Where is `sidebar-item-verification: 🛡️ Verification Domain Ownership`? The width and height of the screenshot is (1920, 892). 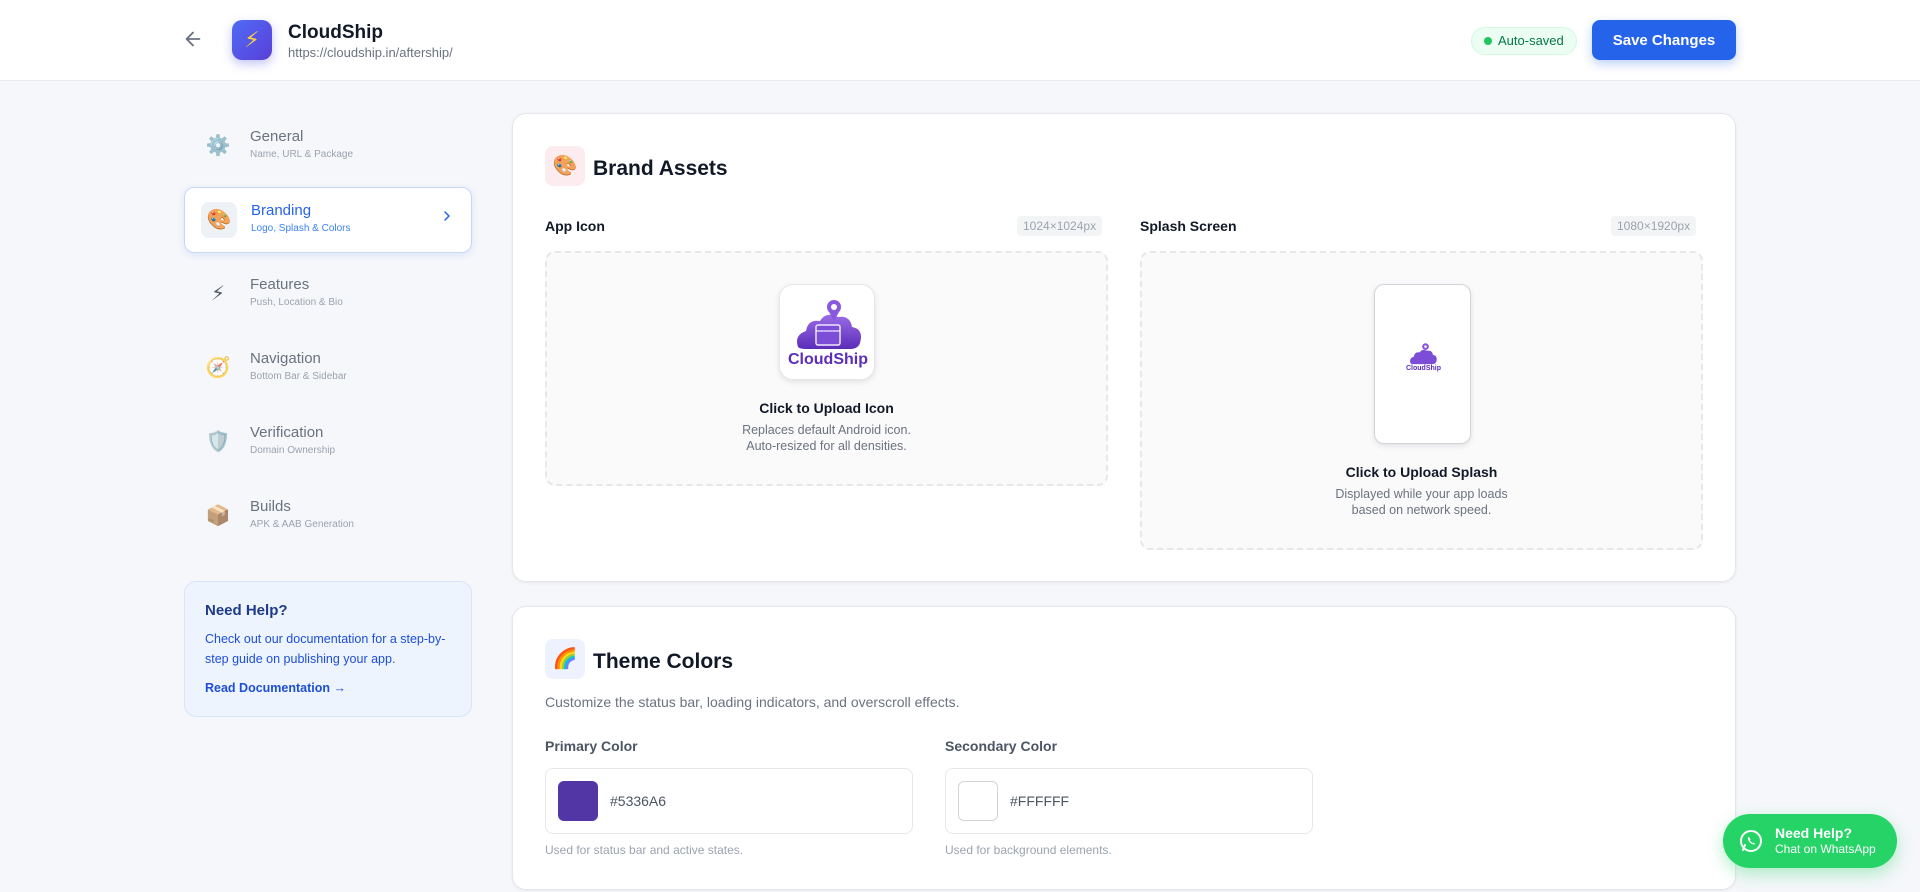
sidebar-item-verification: 🛡️ Verification Domain Ownership is located at coordinates (328, 442).